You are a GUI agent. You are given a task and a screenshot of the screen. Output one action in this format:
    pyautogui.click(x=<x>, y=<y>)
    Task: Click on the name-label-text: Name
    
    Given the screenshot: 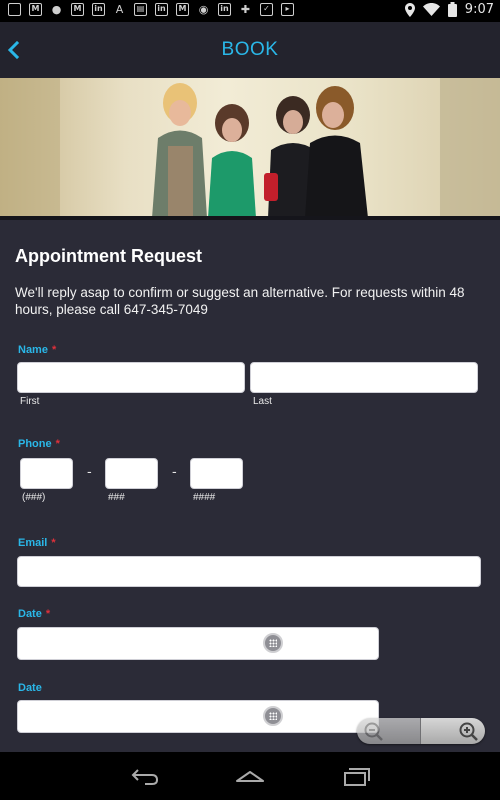 What is the action you would take?
    pyautogui.click(x=33, y=350)
    